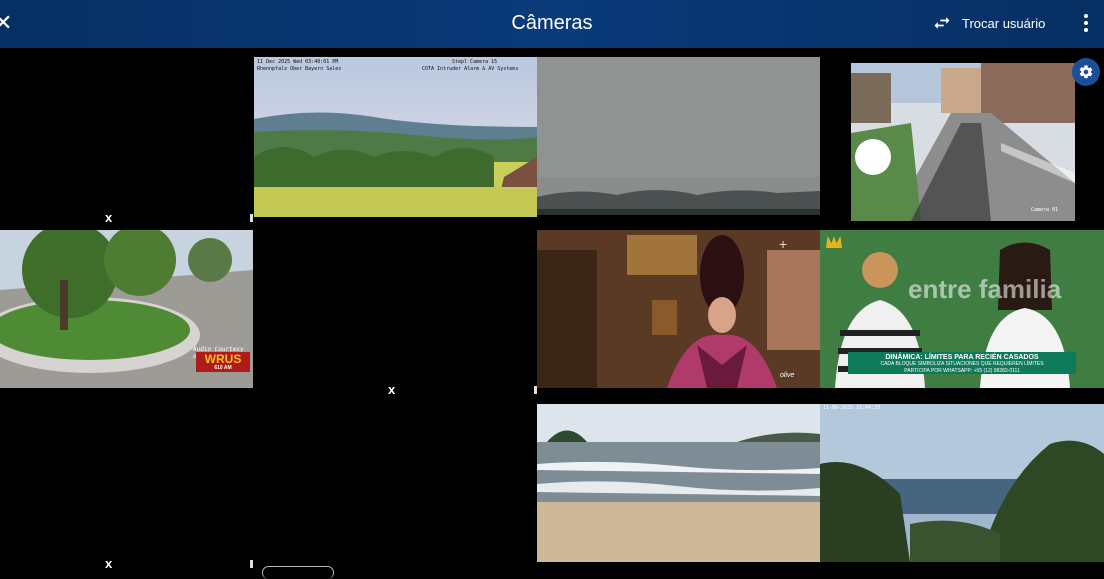 This screenshot has height=579, width=1104. What do you see at coordinates (787, 375) in the screenshot?
I see `channel-logo: olive` at bounding box center [787, 375].